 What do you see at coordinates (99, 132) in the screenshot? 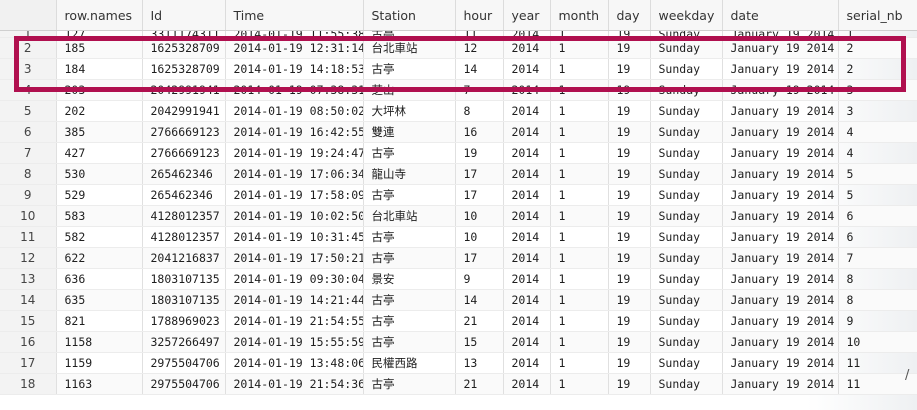
I see `table-cell: 385` at bounding box center [99, 132].